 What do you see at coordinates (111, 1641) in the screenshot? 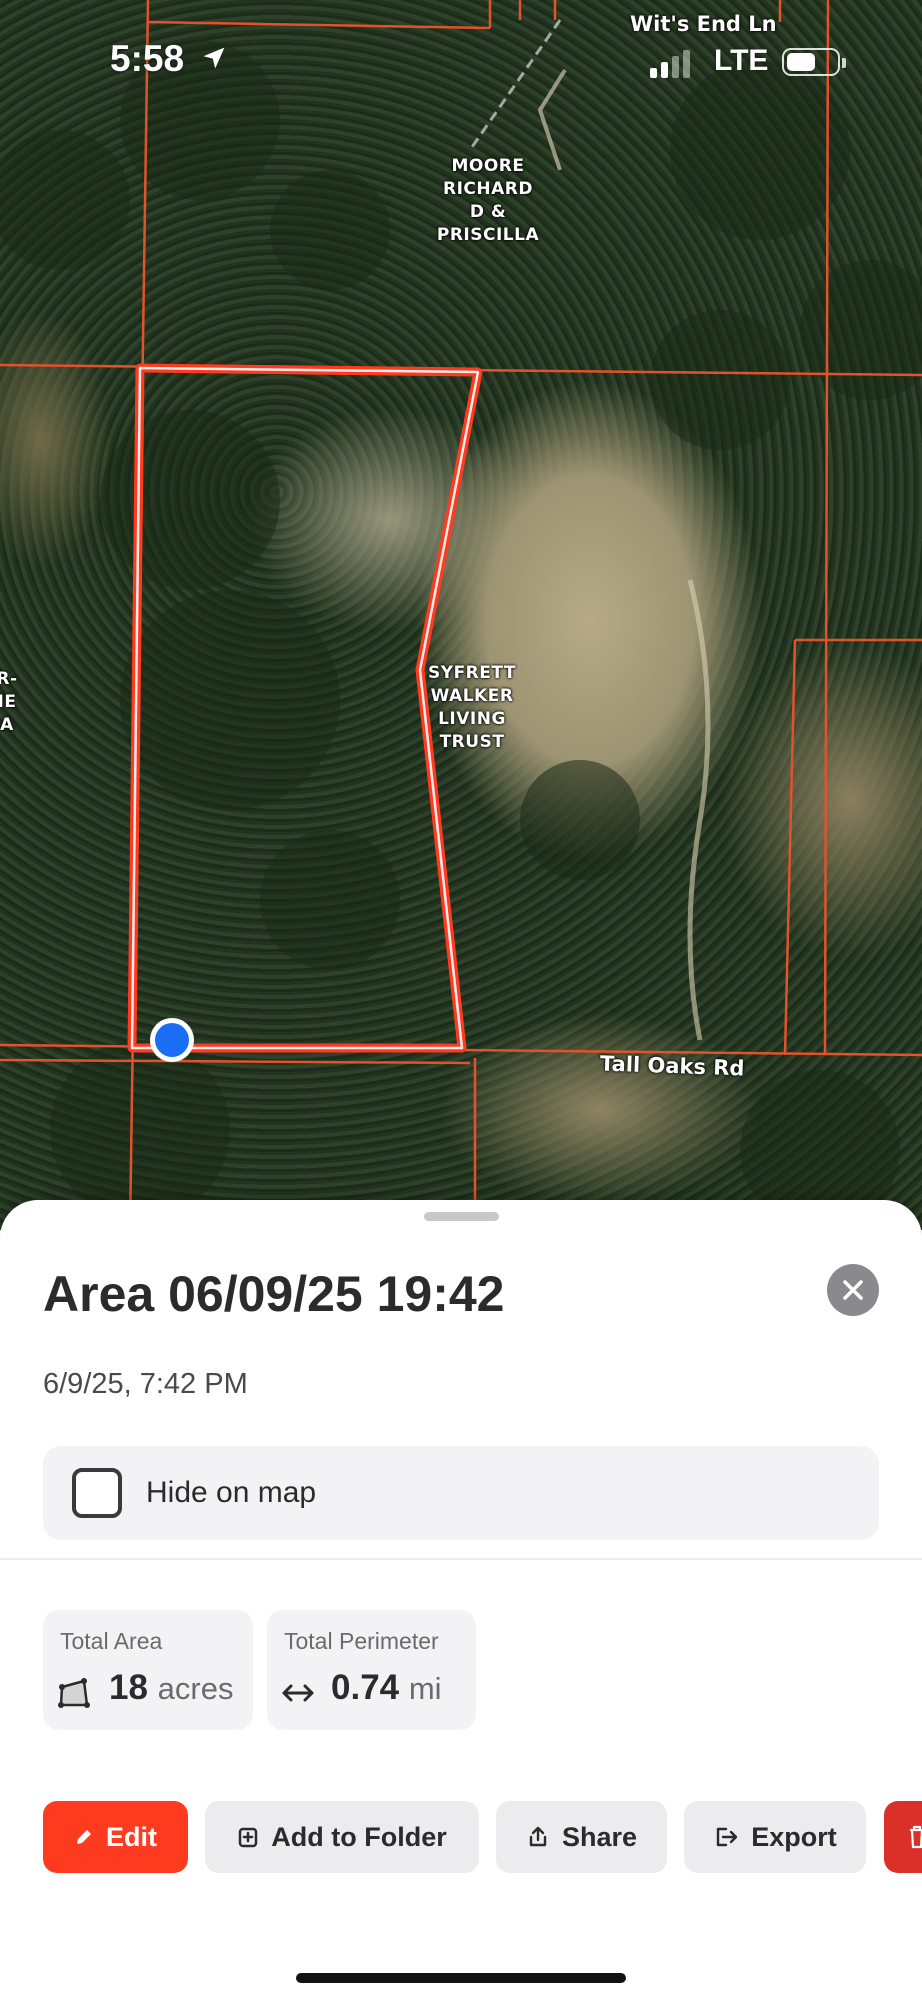
I see `total-area-label: Total Area` at bounding box center [111, 1641].